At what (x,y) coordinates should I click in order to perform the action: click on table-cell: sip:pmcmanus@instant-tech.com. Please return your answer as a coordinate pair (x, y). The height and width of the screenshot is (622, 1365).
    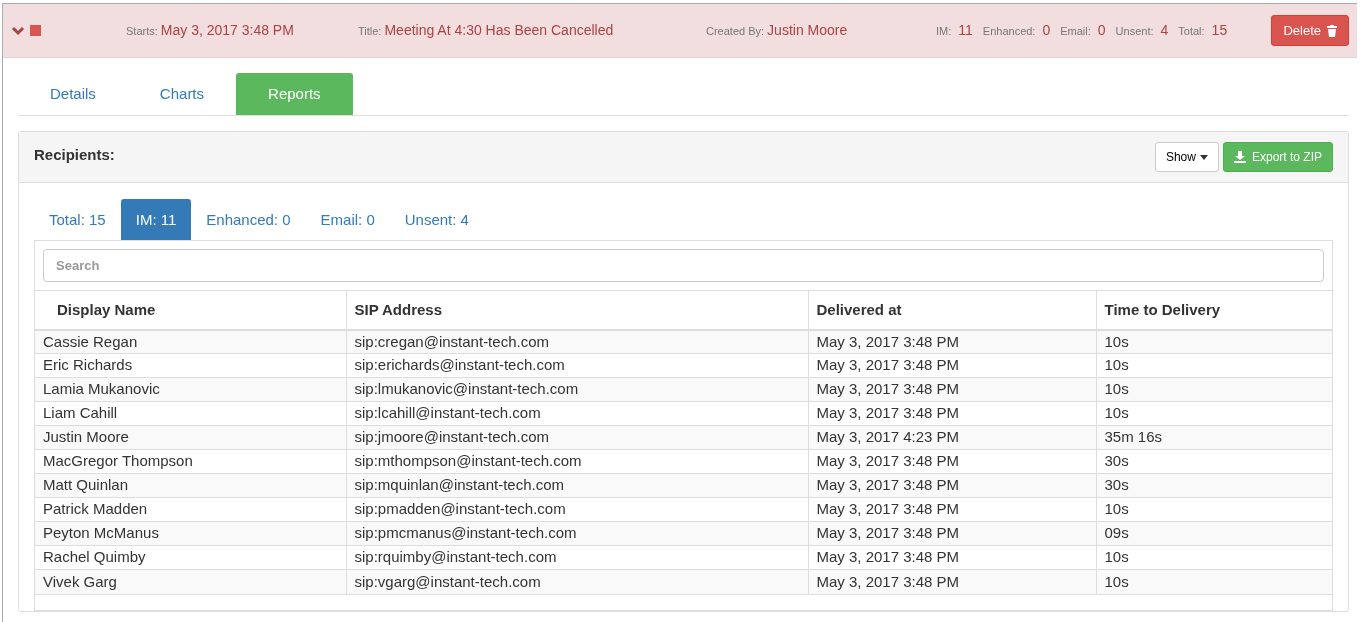
    Looking at the image, I should click on (577, 533).